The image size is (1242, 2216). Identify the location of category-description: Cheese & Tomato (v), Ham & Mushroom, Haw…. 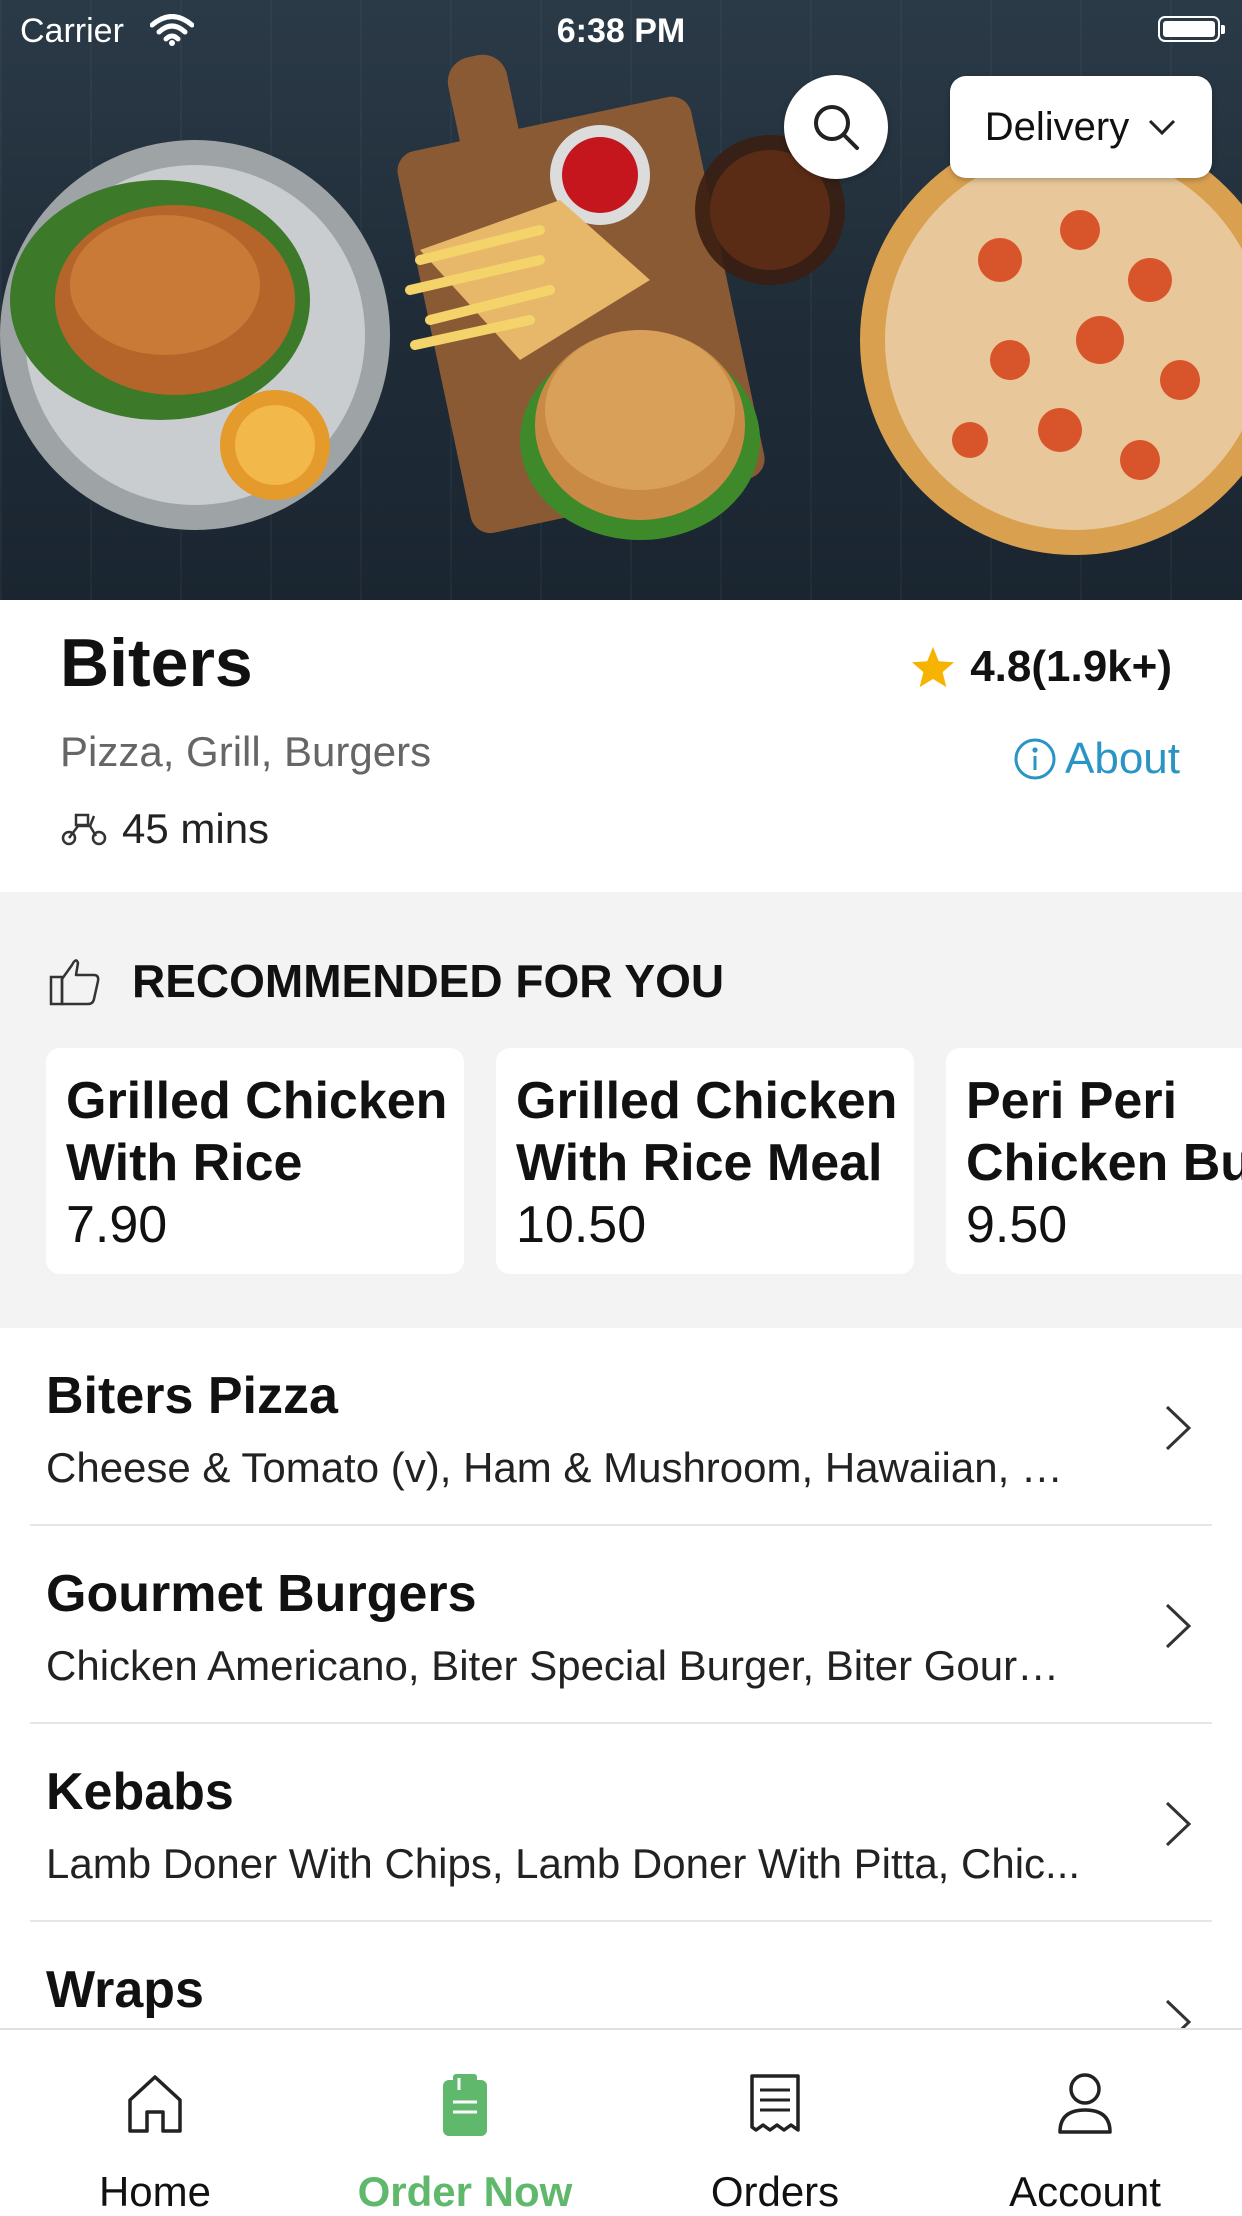
(566, 1467).